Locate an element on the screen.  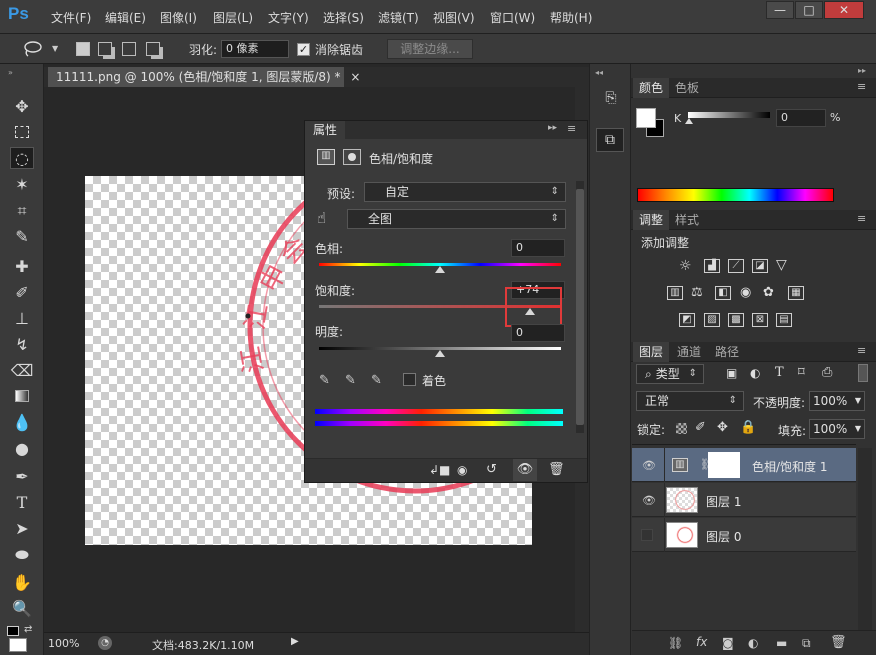
colorize-checkbox is located at coordinates (409, 379).